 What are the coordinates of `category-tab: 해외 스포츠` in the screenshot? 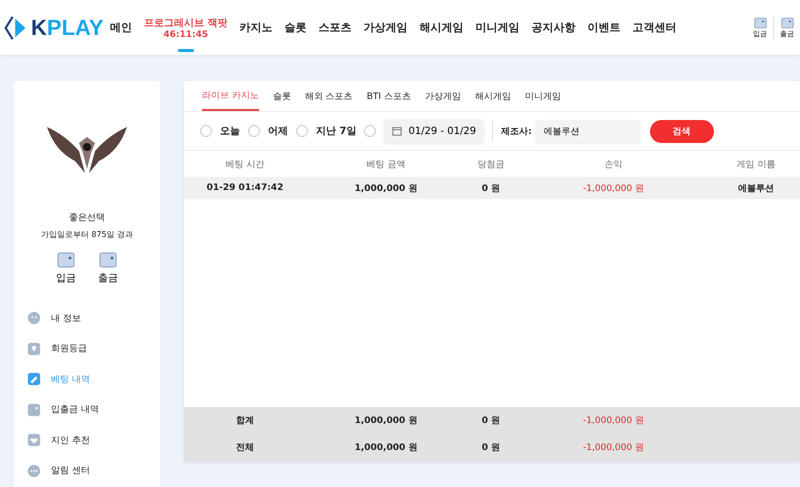 It's located at (328, 96).